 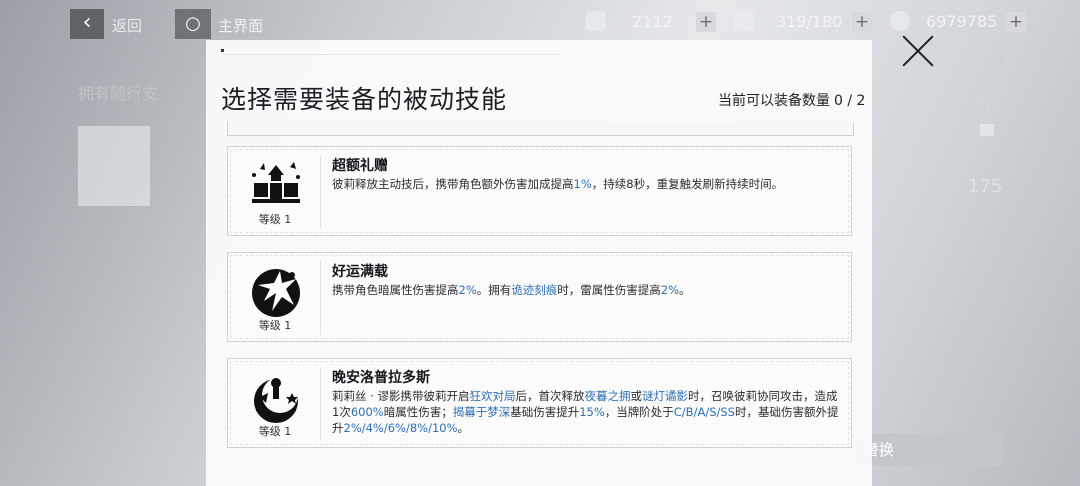 What do you see at coordinates (276, 185) in the screenshot?
I see `trophy-podium-icon` at bounding box center [276, 185].